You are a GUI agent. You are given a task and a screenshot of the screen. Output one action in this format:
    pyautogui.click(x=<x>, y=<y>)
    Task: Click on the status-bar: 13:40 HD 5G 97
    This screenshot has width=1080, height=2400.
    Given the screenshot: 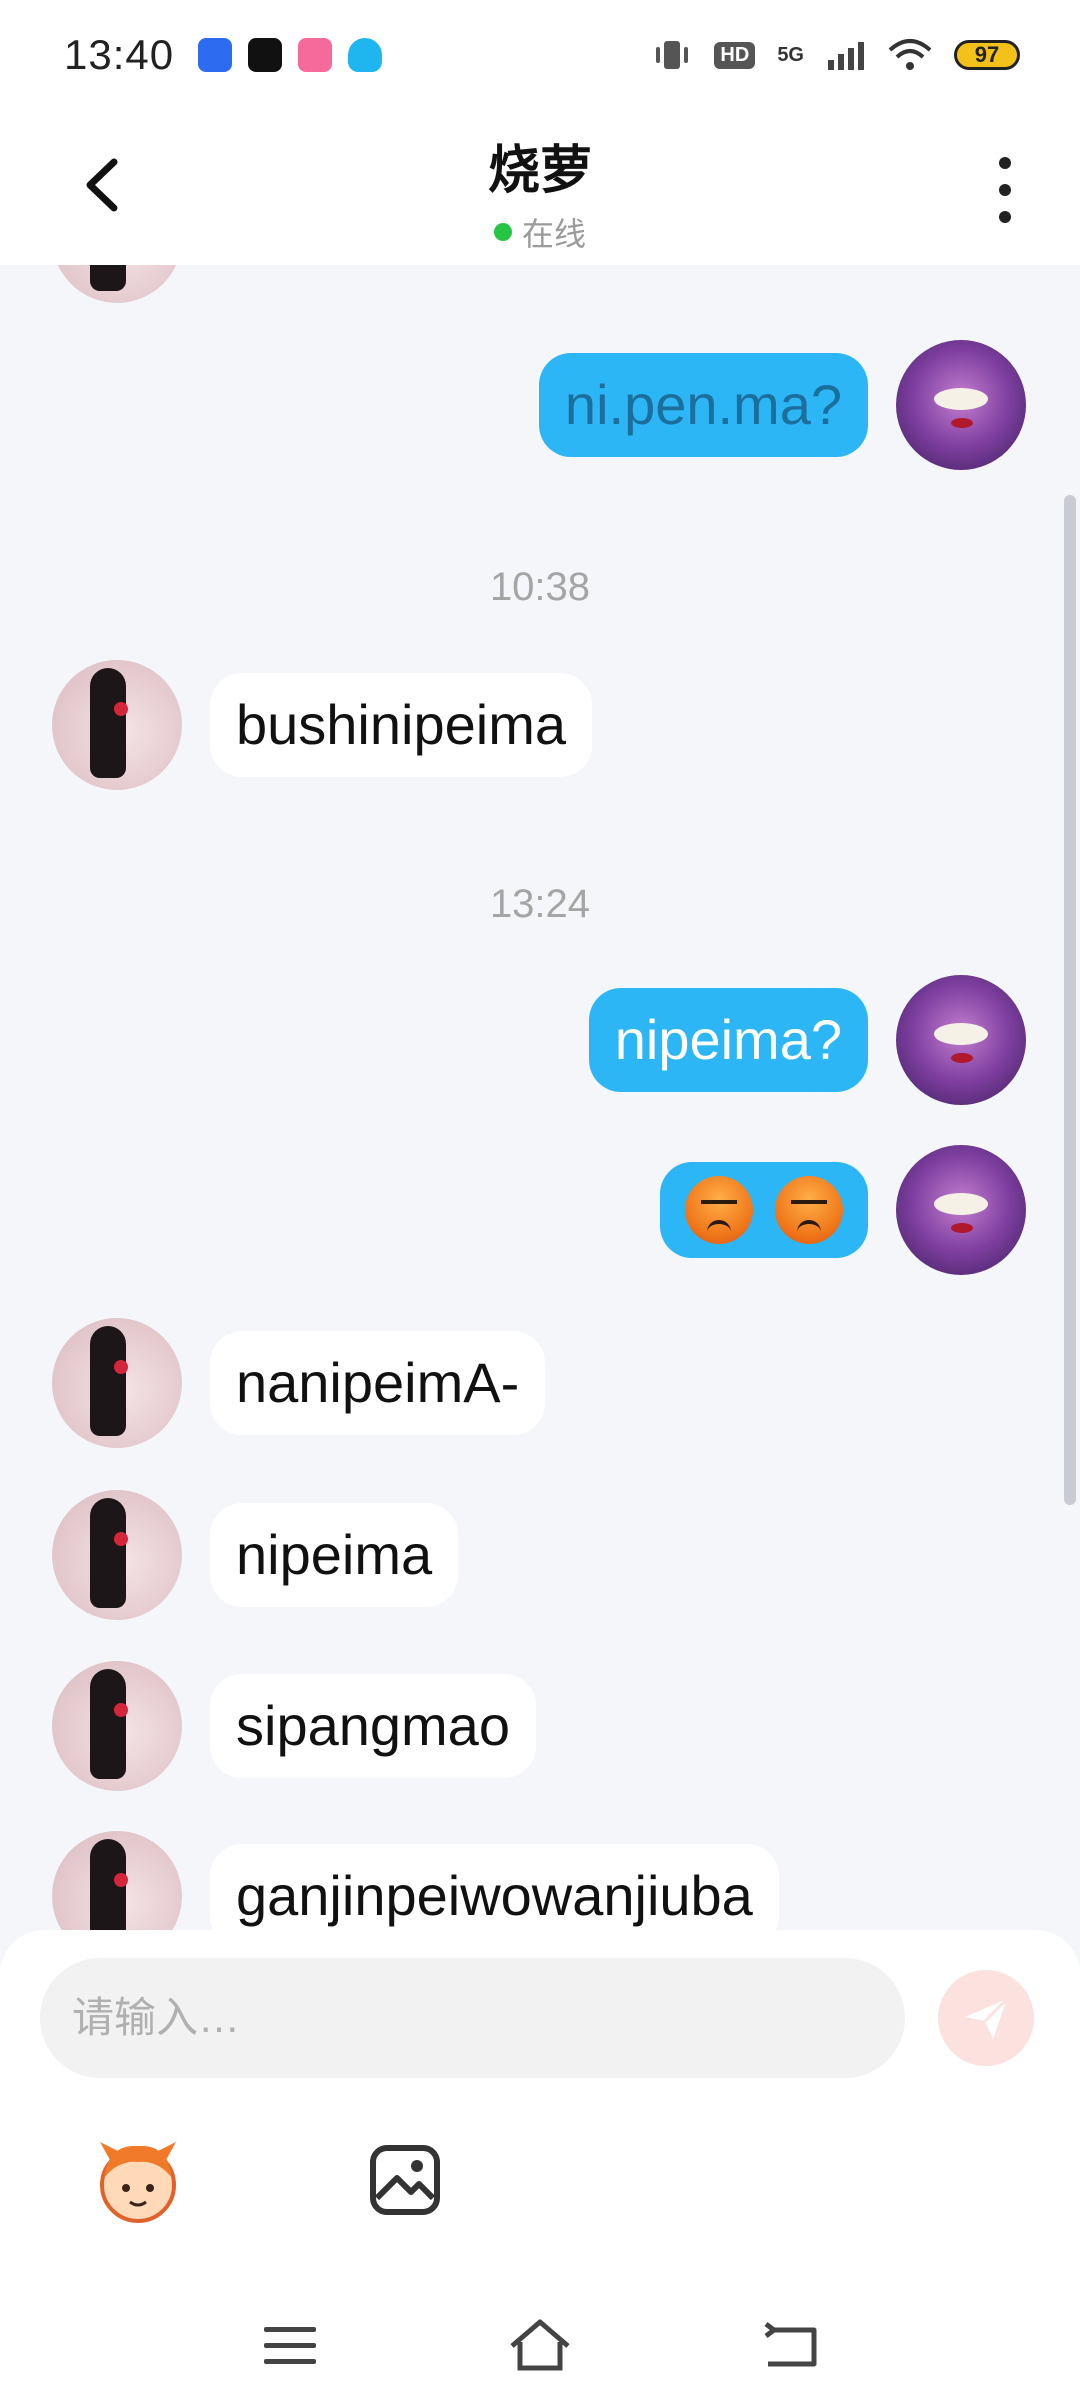 What is the action you would take?
    pyautogui.click(x=540, y=55)
    